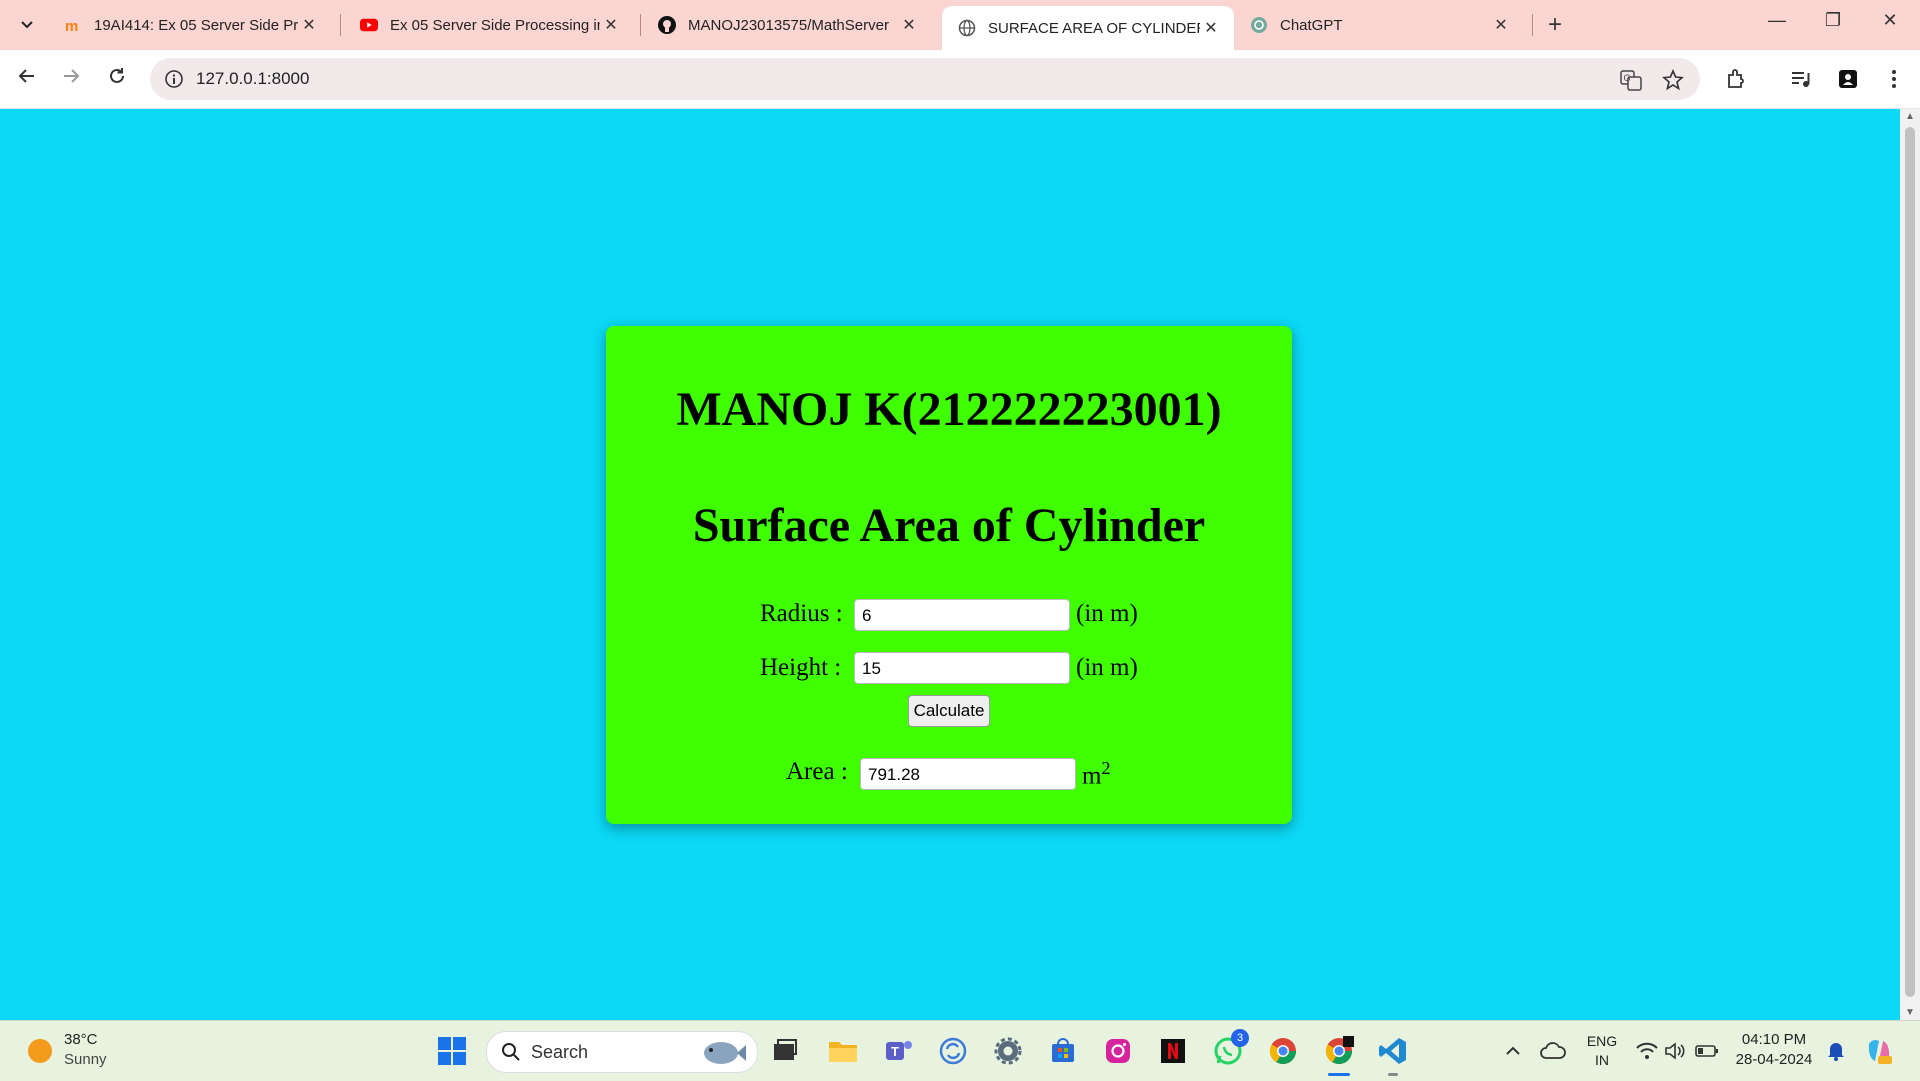 This screenshot has height=1081, width=1920. Describe the element at coordinates (1094, 28) in the screenshot. I see `tab-title: SURFACE AREA OF CYLINDER` at that location.